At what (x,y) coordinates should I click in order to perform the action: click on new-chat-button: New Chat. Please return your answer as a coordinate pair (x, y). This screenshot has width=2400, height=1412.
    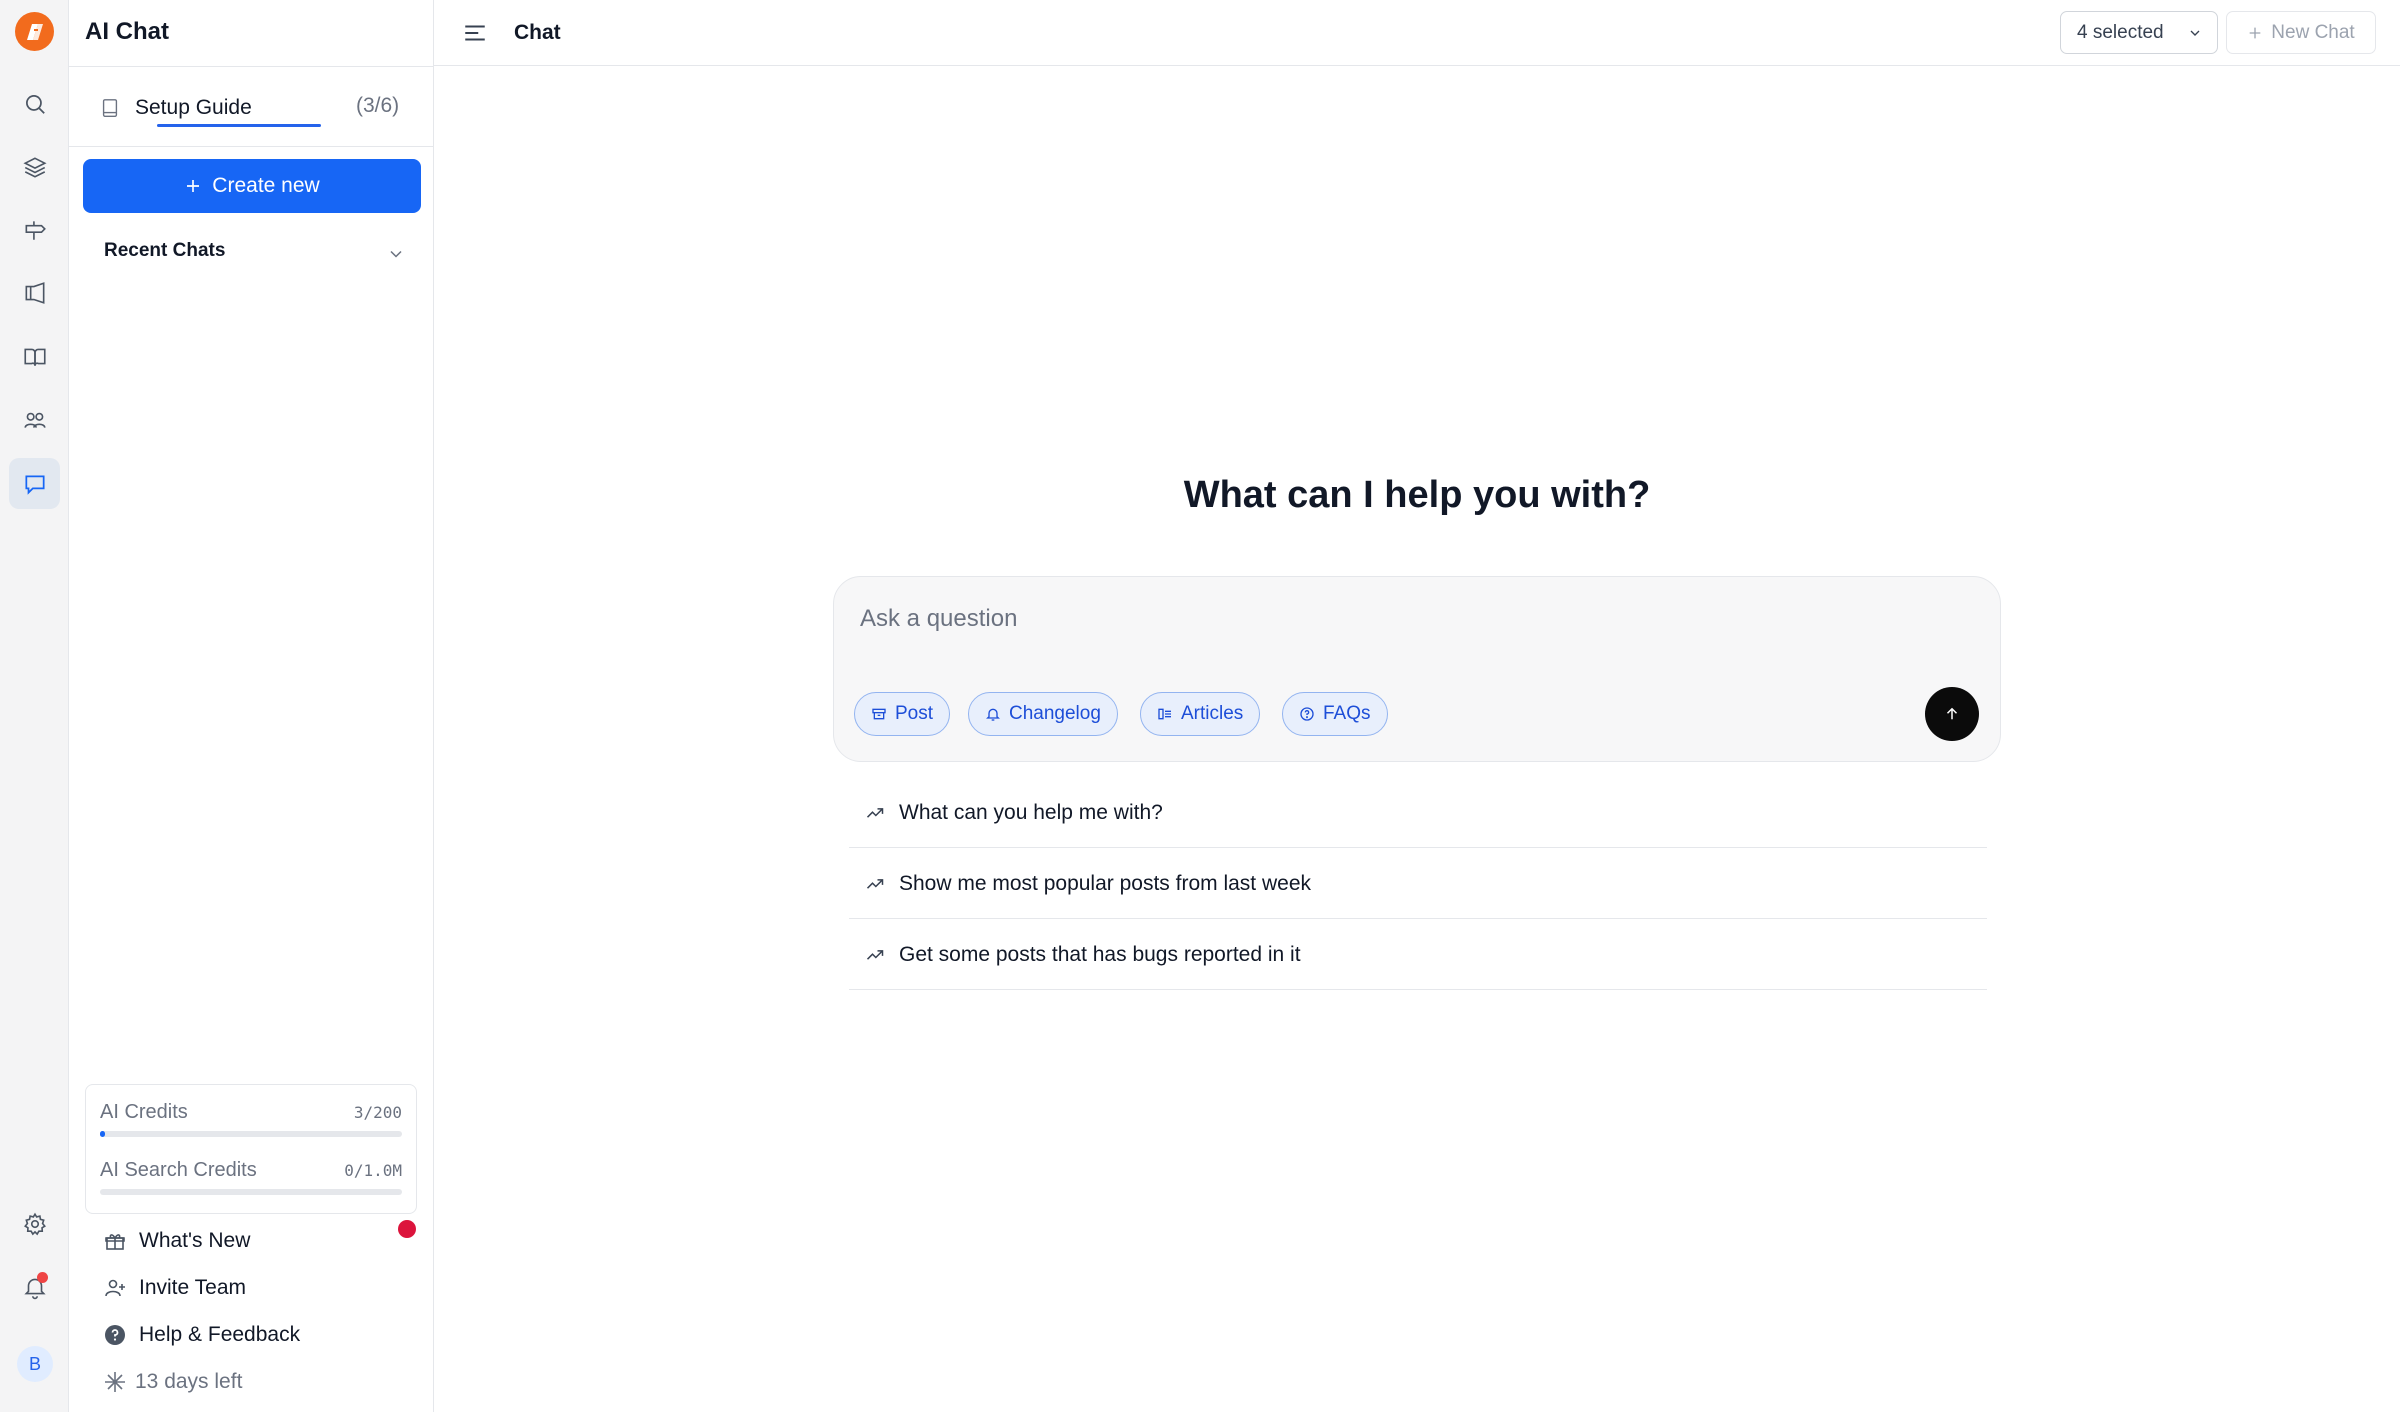
    Looking at the image, I should click on (2301, 32).